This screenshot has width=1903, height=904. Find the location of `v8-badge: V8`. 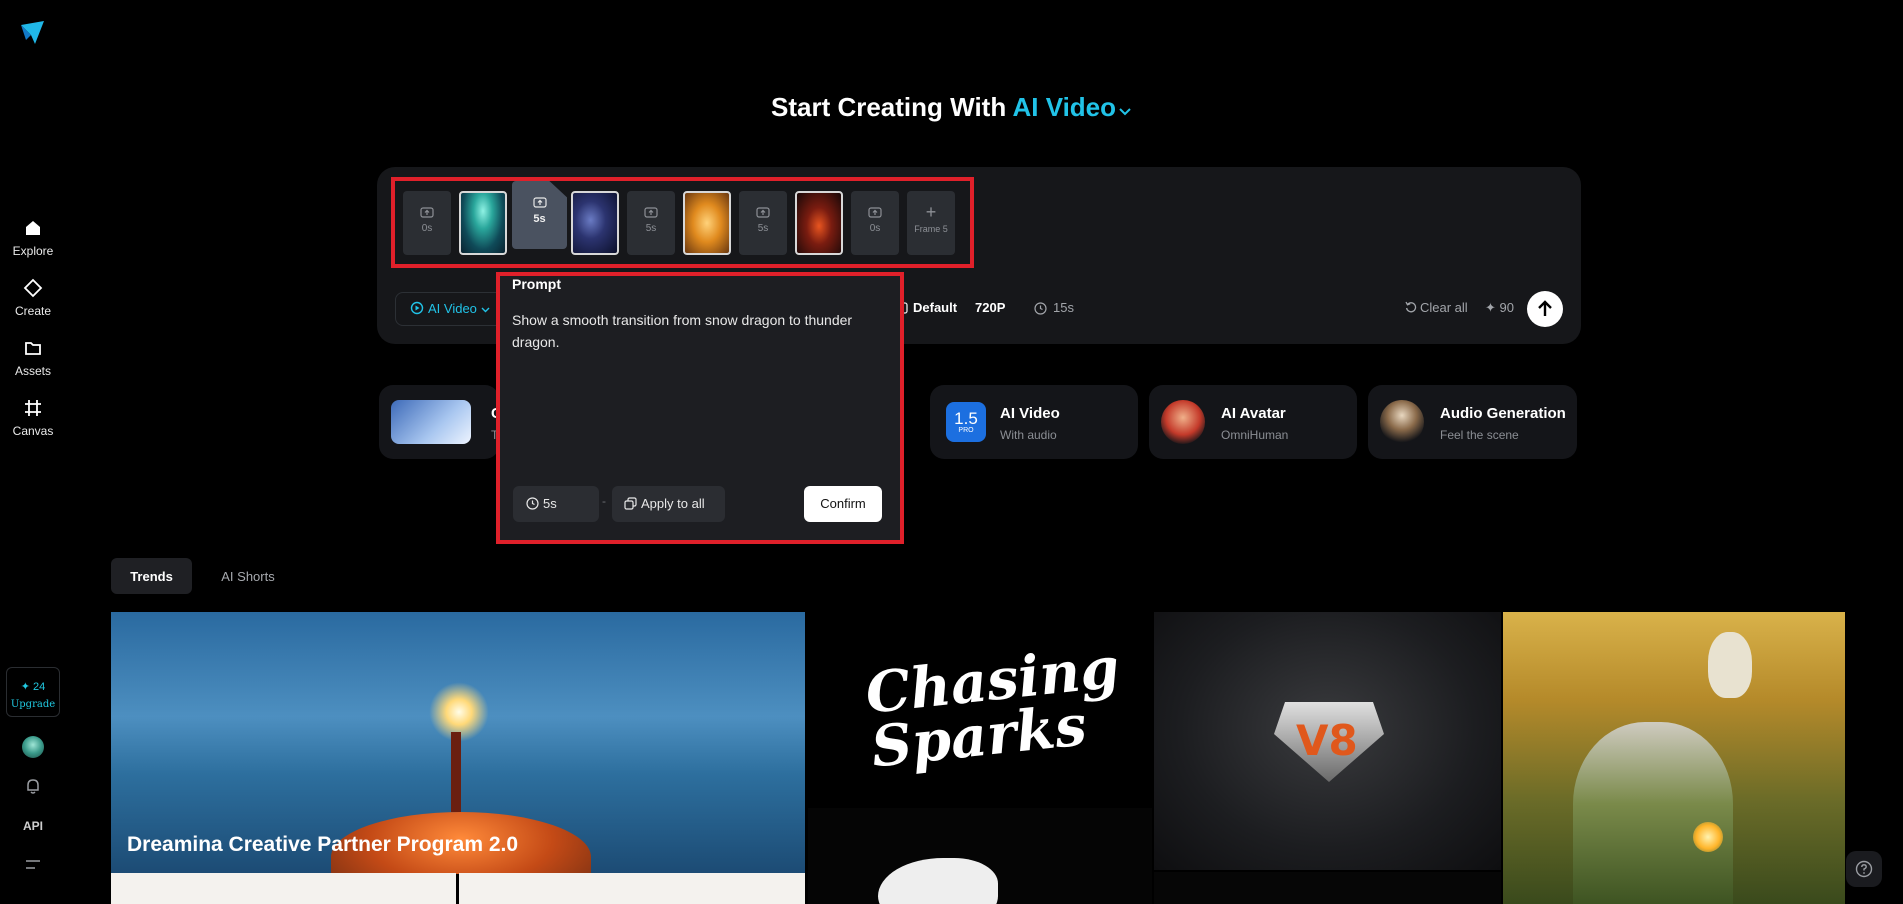

v8-badge: V8 is located at coordinates (1329, 742).